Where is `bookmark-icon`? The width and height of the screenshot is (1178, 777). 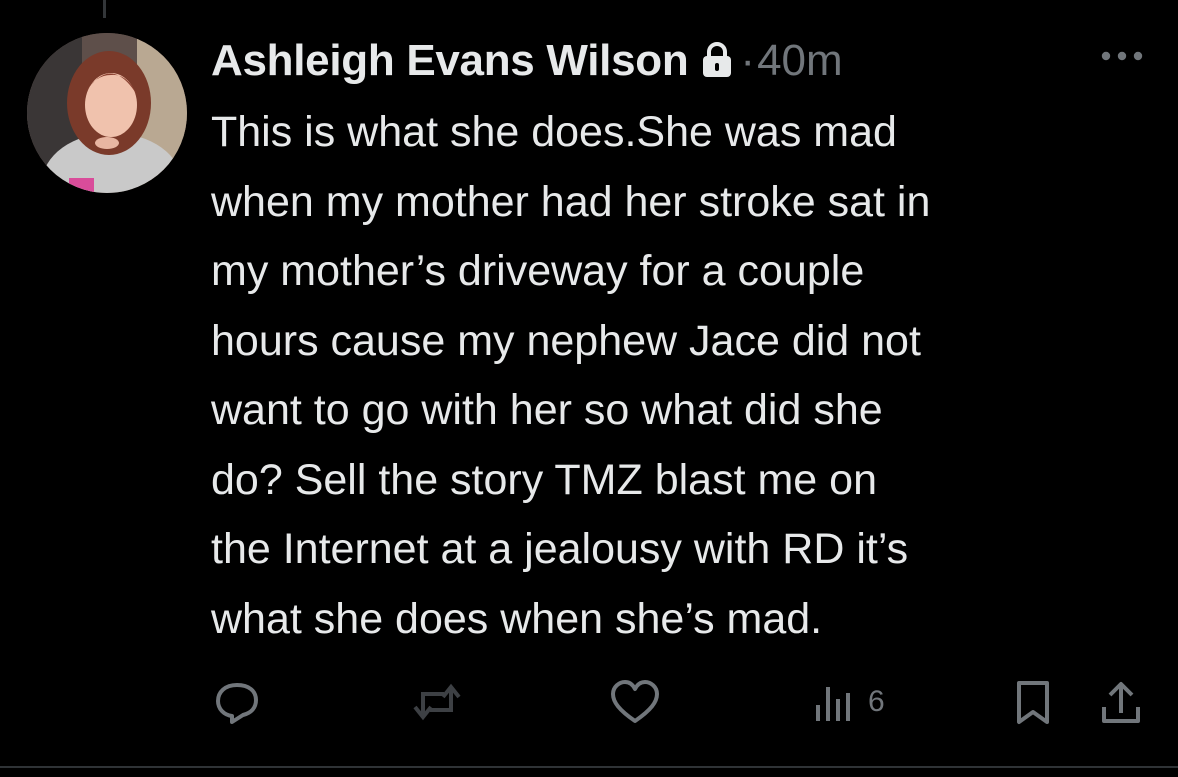
bookmark-icon is located at coordinates (1033, 702).